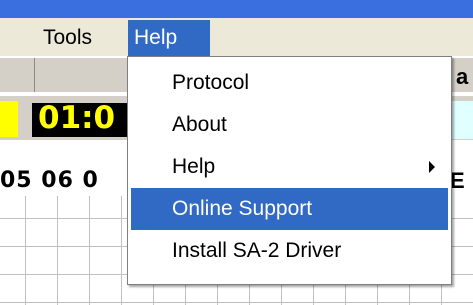  Describe the element at coordinates (236, 9) in the screenshot. I see `title-bar` at that location.